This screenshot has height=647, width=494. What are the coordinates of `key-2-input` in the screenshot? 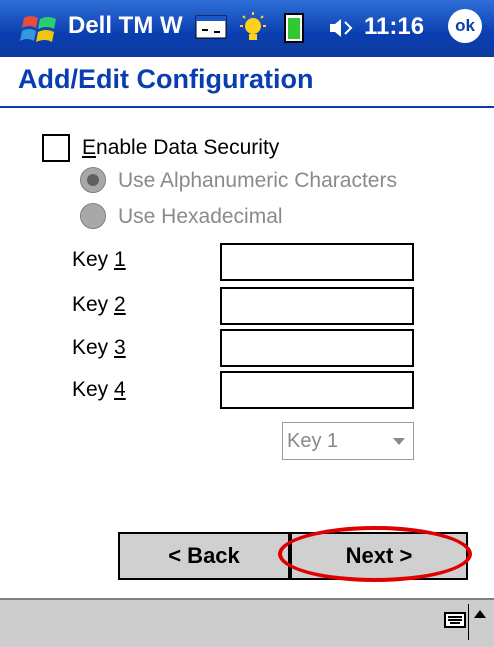 It's located at (317, 306).